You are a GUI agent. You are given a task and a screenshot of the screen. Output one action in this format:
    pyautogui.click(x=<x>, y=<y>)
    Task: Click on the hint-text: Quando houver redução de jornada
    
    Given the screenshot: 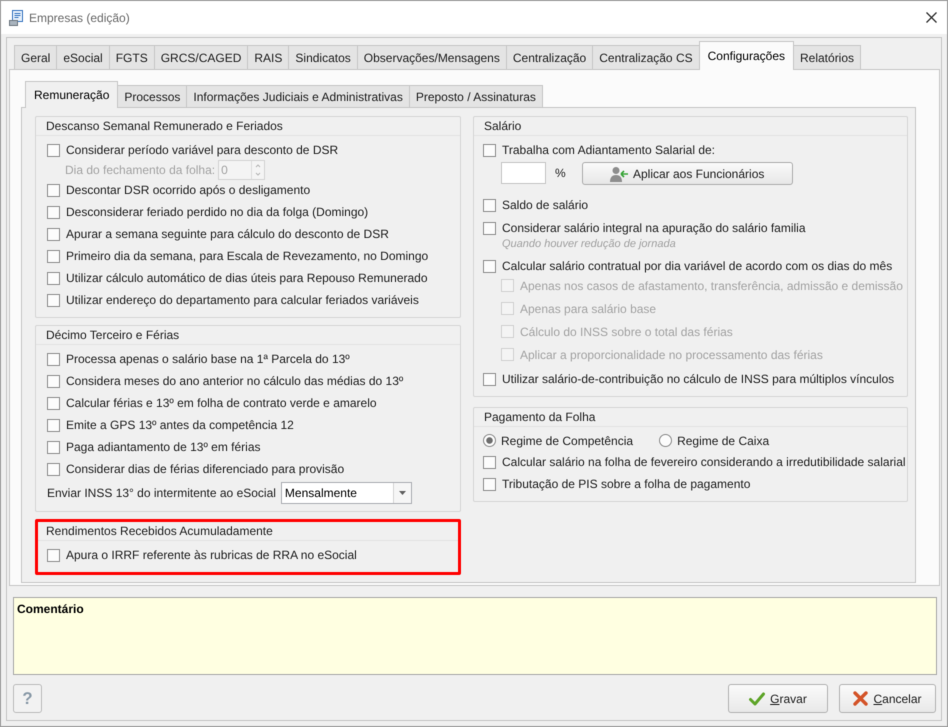 What is the action you would take?
    pyautogui.click(x=589, y=244)
    